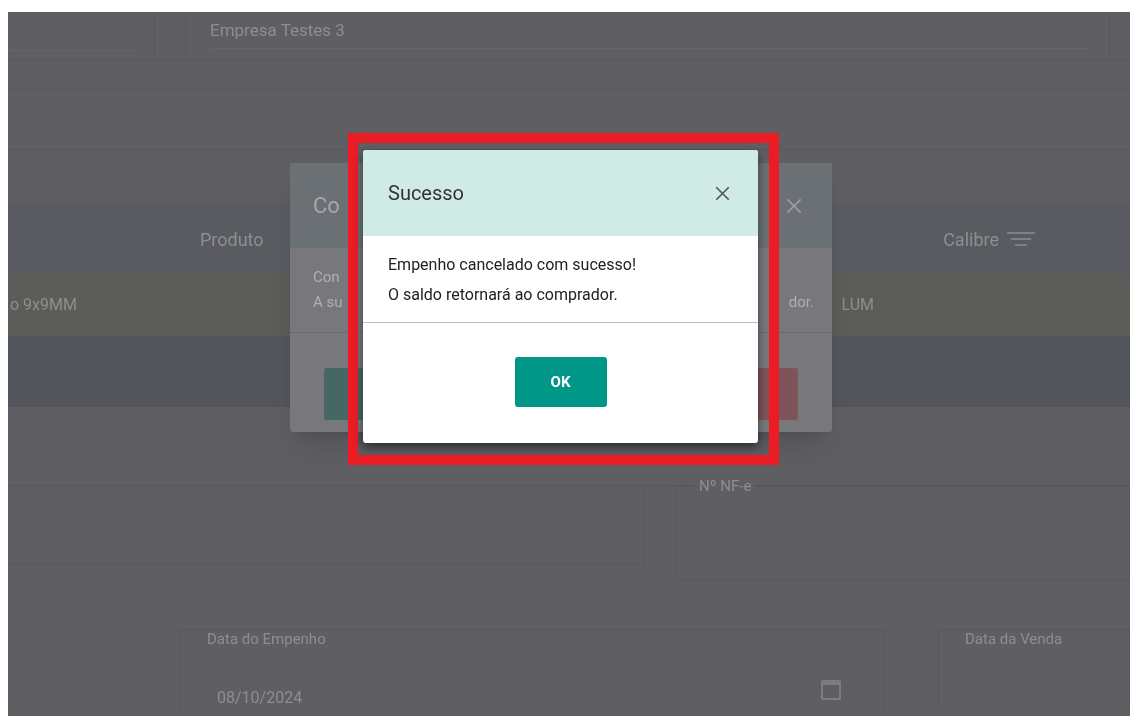  Describe the element at coordinates (857, 305) in the screenshot. I see `table-cell-text: LUM` at that location.